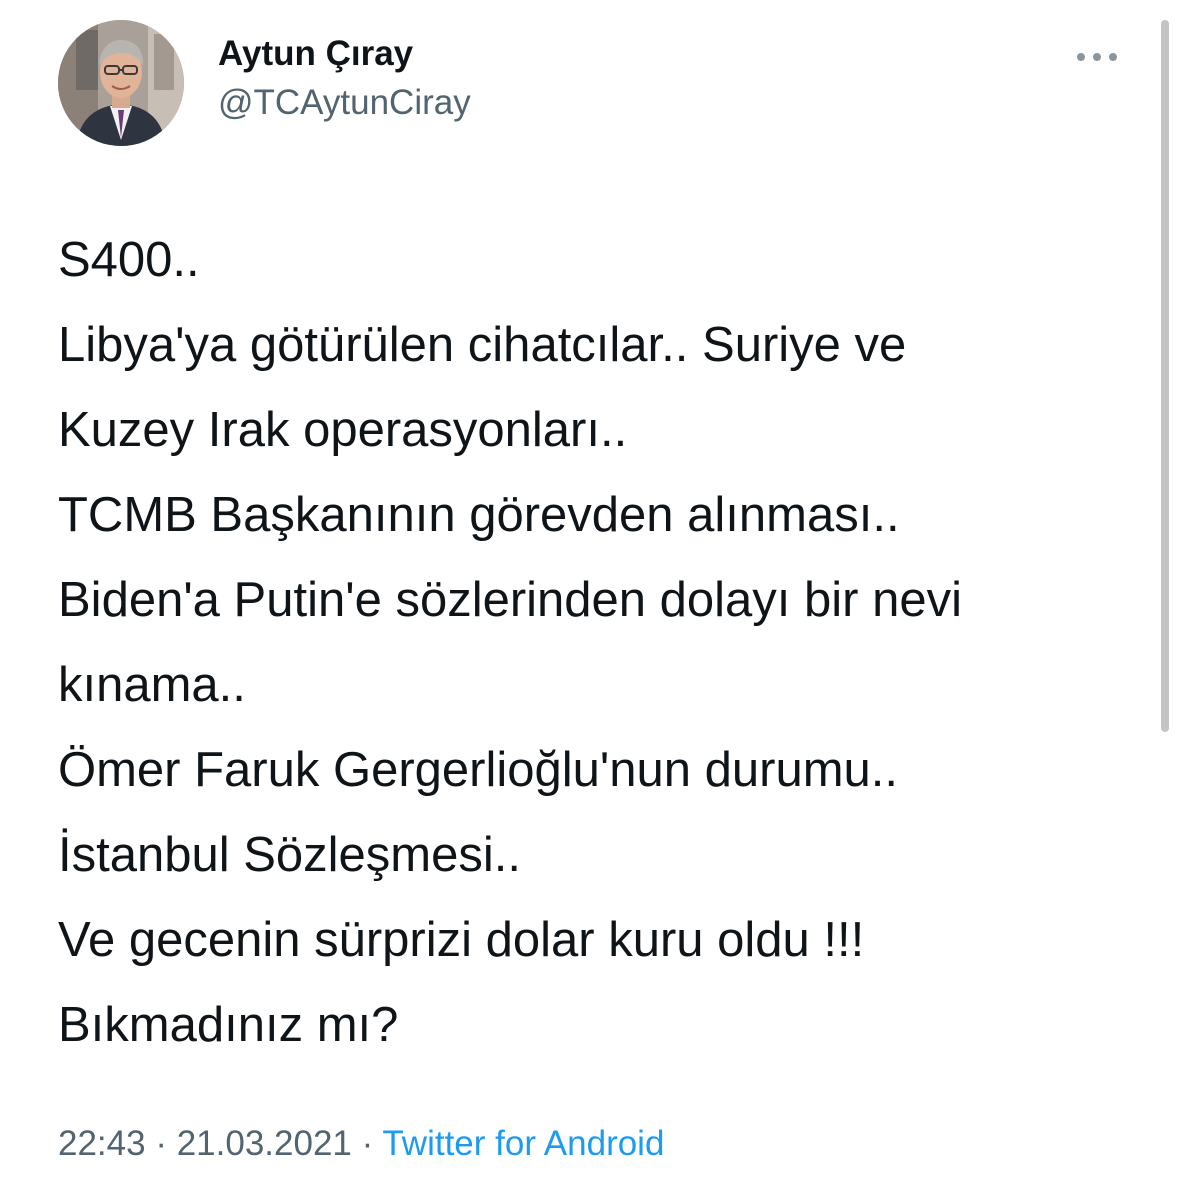 Image resolution: width=1180 pixels, height=1200 pixels. Describe the element at coordinates (289, 855) in the screenshot. I see `tweet-text-line: İstanbul Sözleşmesi..` at that location.